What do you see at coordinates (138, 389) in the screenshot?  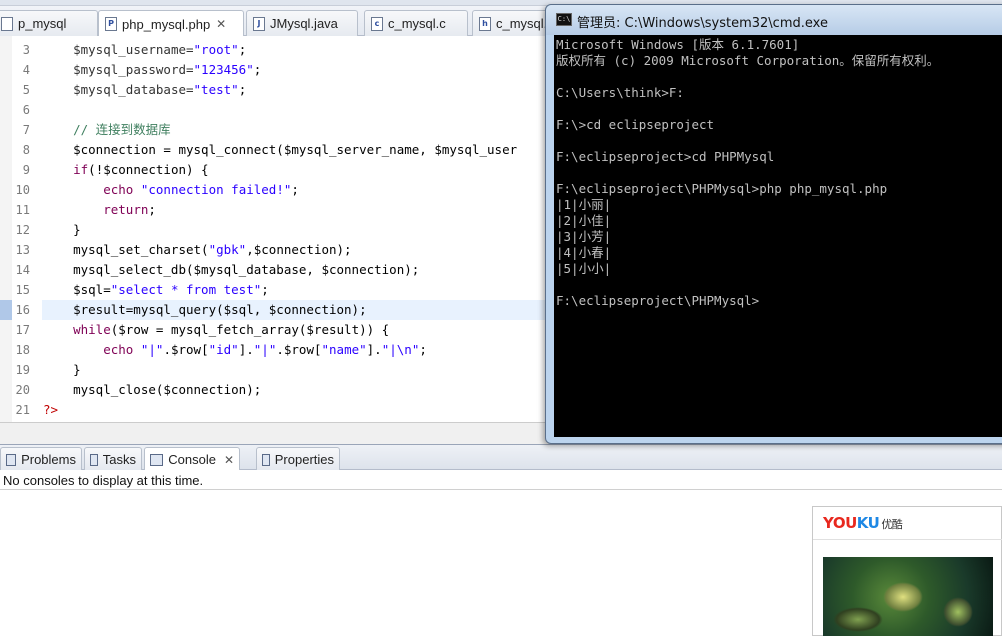 I see `code-line: 20 mysql_close($connection);` at bounding box center [138, 389].